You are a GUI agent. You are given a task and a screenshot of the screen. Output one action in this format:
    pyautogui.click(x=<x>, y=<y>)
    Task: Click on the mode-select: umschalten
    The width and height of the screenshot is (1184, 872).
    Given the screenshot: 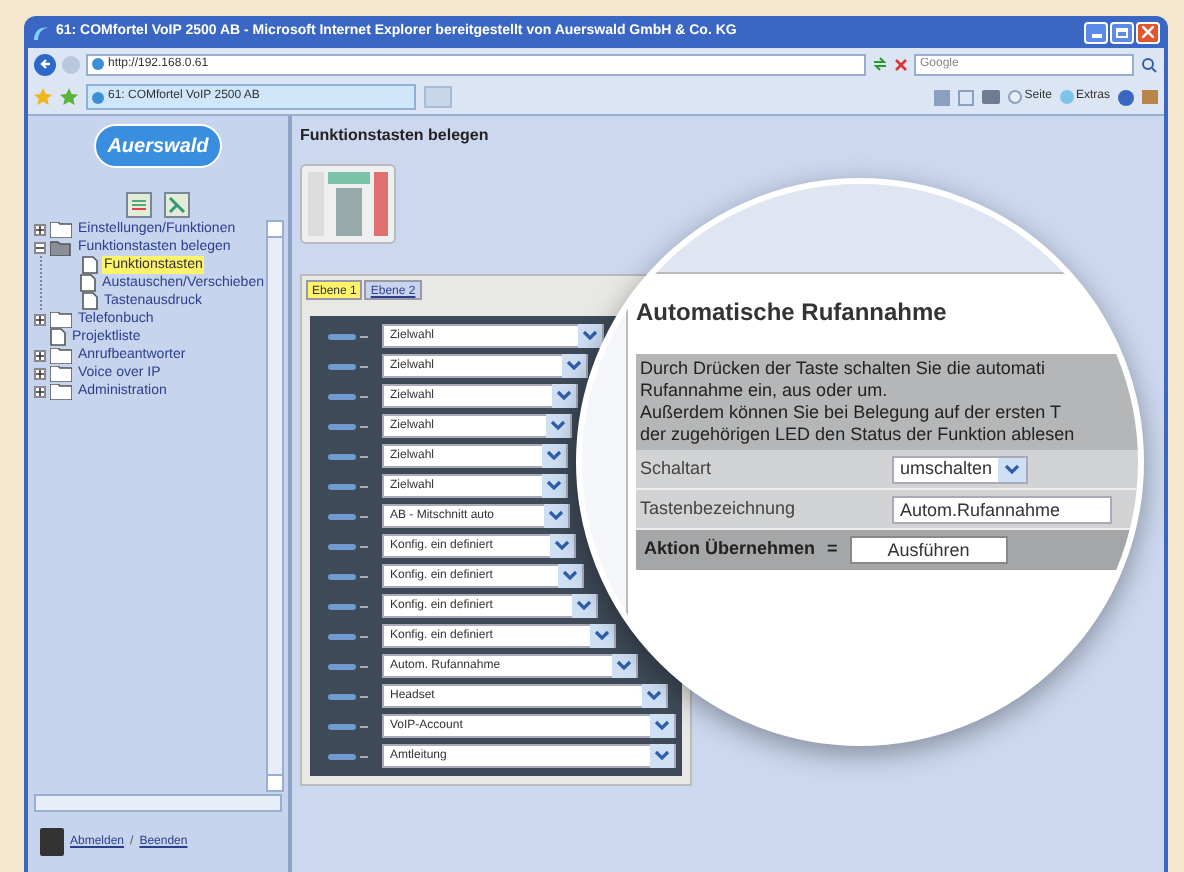 What is the action you would take?
    pyautogui.click(x=960, y=469)
    